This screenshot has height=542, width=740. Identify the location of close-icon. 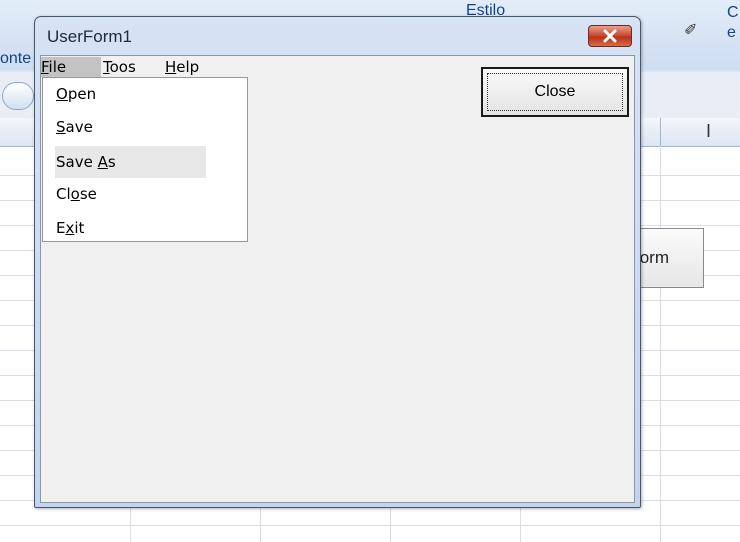
(610, 36).